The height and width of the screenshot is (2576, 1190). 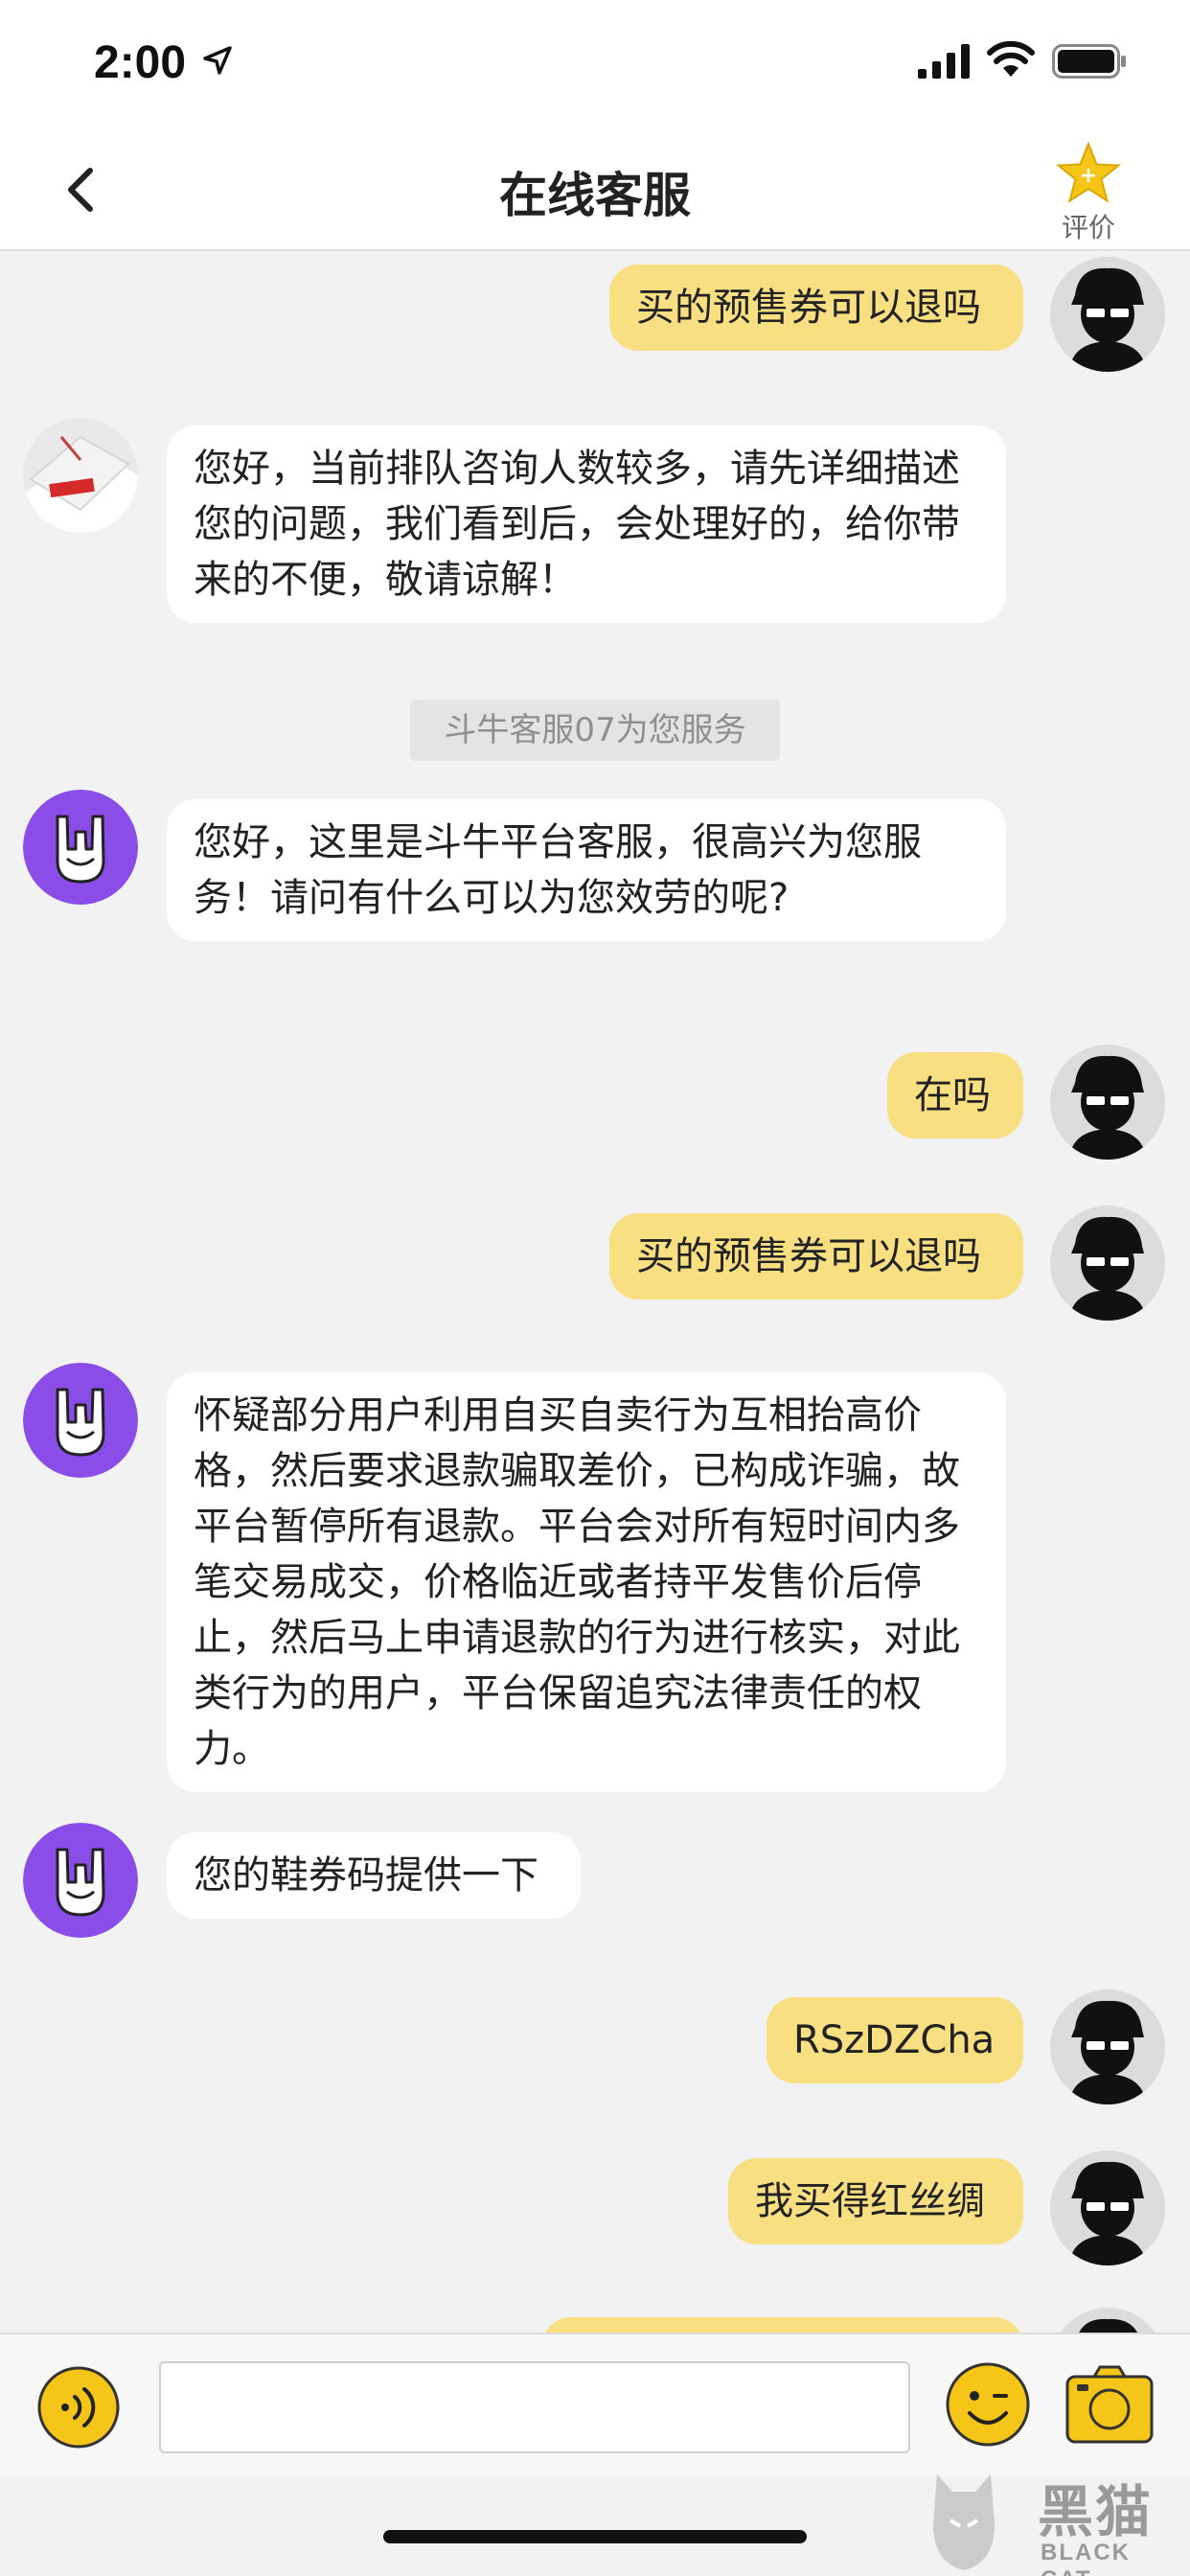 I want to click on message-bubble: 您的鞋券码提供一下, so click(x=374, y=1875).